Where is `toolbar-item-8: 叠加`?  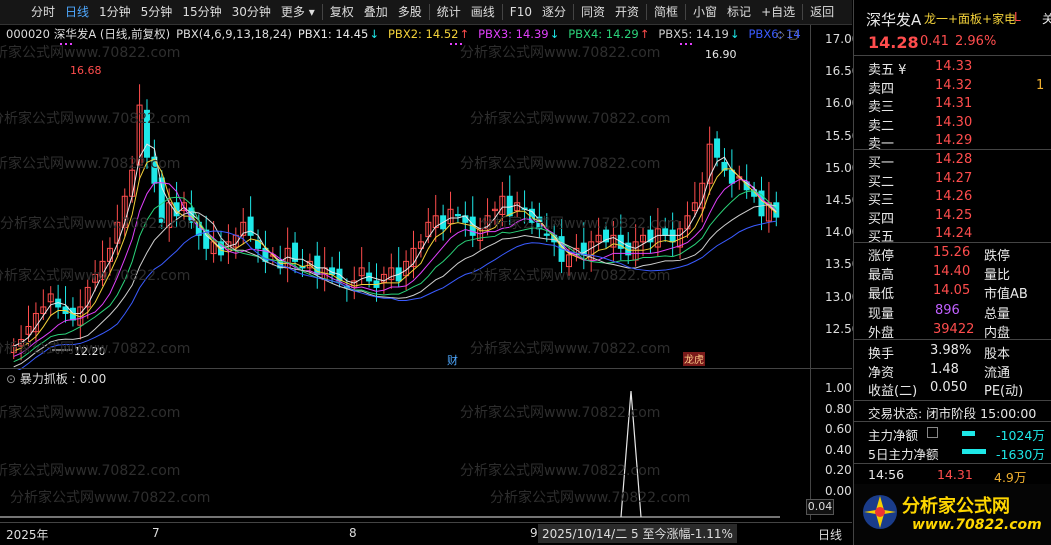
toolbar-item-8: 叠加 is located at coordinates (376, 12).